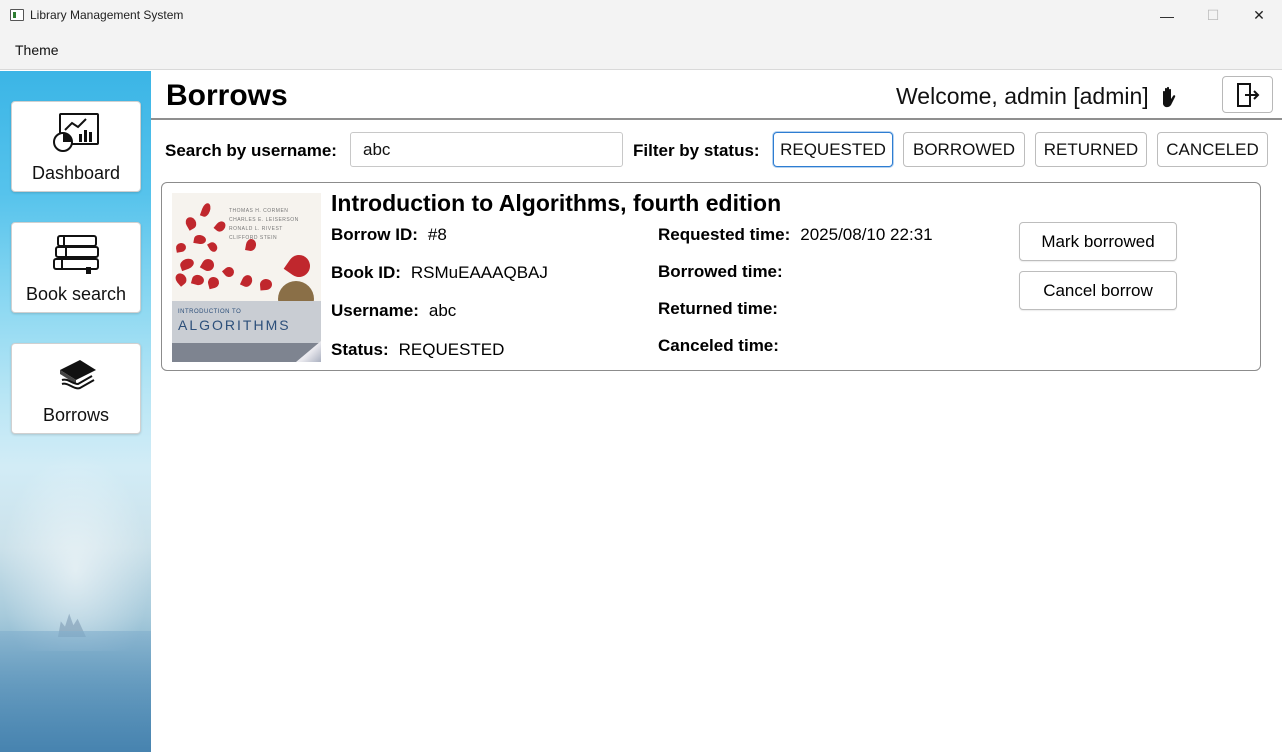  What do you see at coordinates (78, 375) in the screenshot?
I see `hand-book-icon` at bounding box center [78, 375].